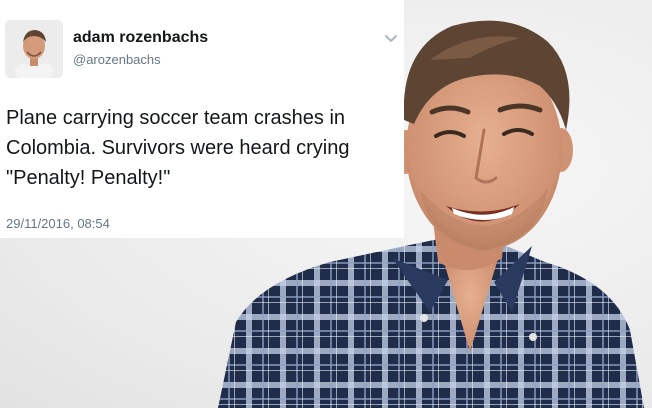  Describe the element at coordinates (58, 223) in the screenshot. I see `timestamp: 29/11/2016, 08:54` at that location.